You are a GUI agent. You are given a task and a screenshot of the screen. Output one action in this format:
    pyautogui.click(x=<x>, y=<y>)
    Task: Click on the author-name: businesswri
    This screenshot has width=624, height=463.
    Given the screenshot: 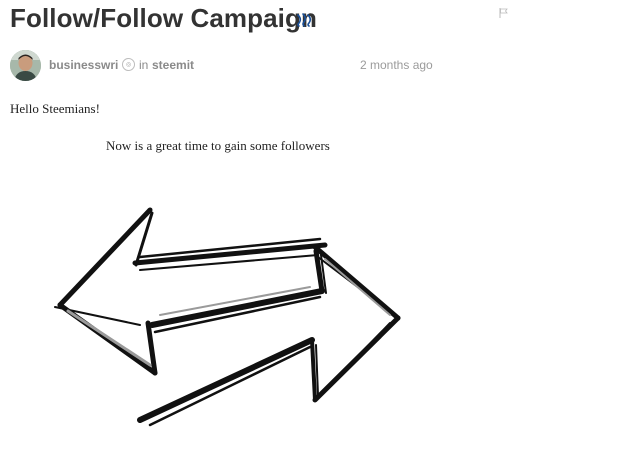 What is the action you would take?
    pyautogui.click(x=83, y=65)
    